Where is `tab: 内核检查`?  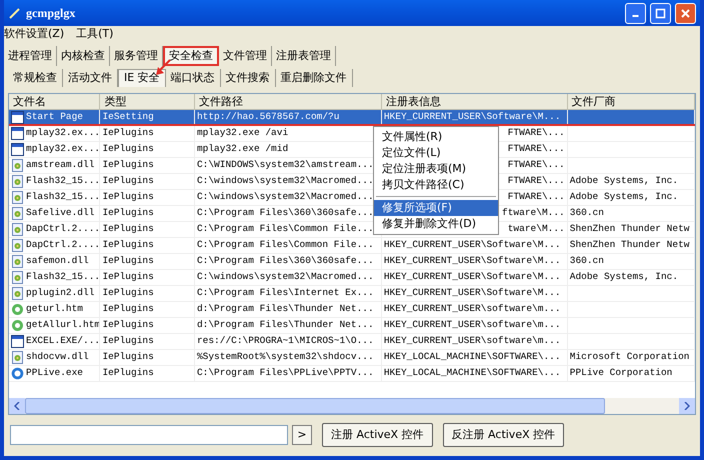 tab: 内核检查 is located at coordinates (83, 56).